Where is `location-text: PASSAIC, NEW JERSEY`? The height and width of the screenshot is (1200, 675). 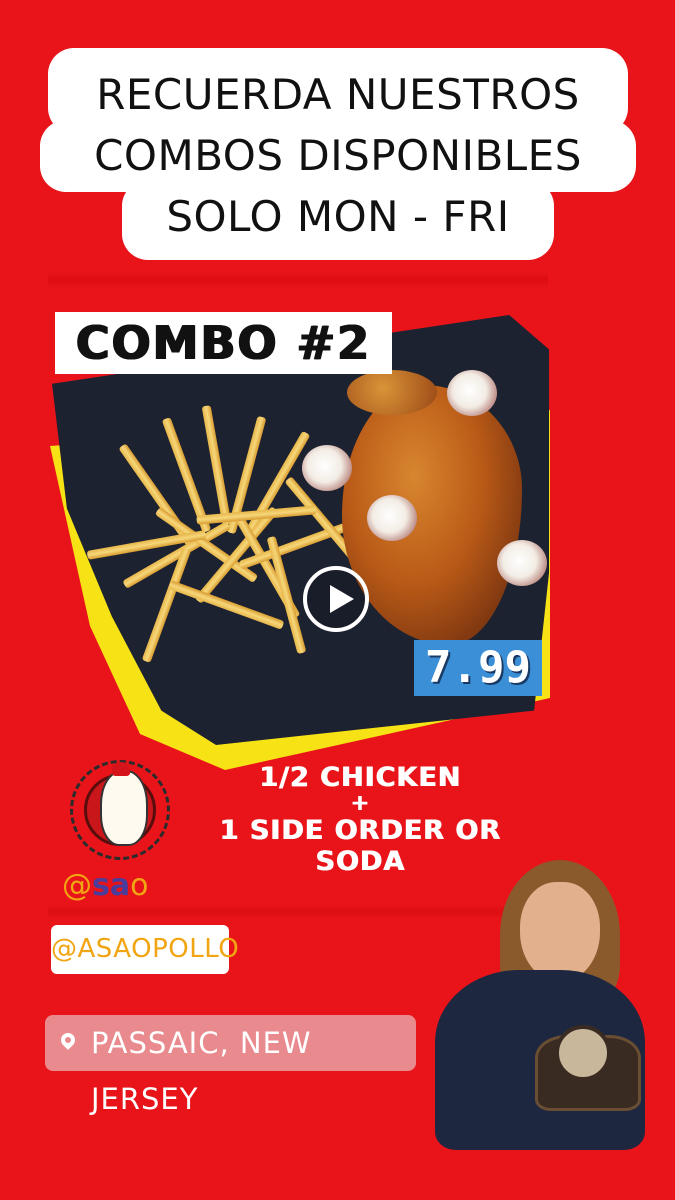
location-text: PASSAIC, NEW JERSEY is located at coordinates (201, 1071).